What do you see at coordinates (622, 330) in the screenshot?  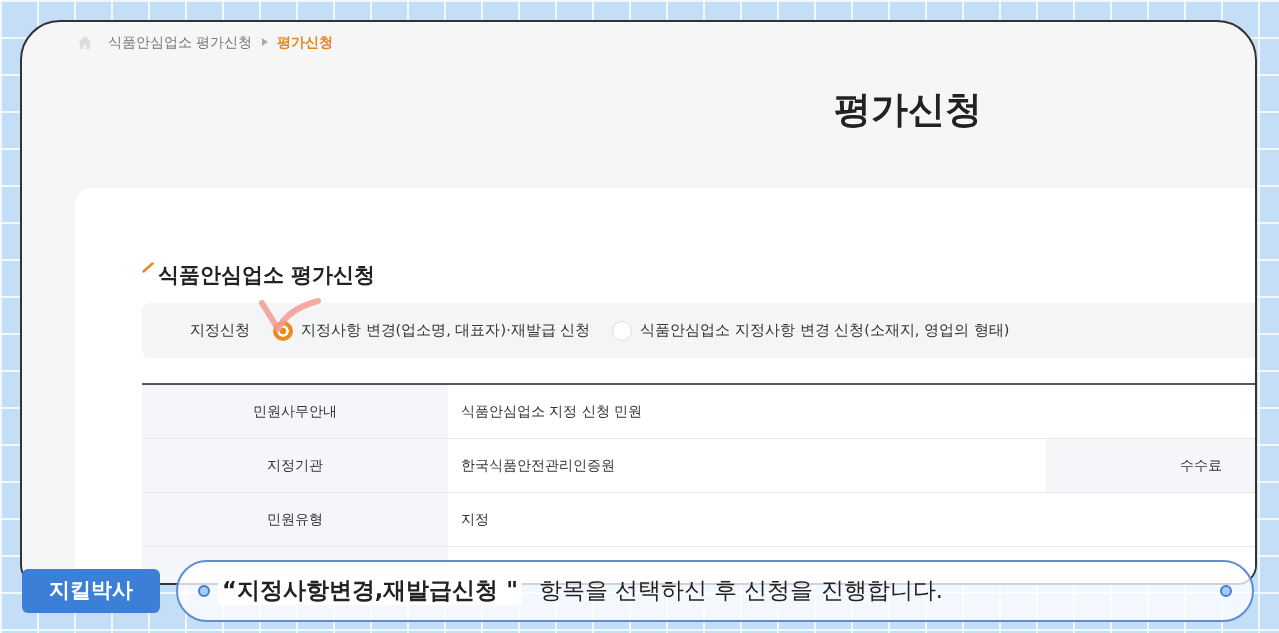 I see `radio-button` at bounding box center [622, 330].